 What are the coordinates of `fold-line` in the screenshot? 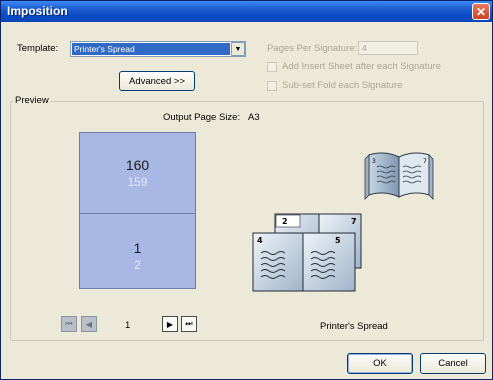 It's located at (137, 213).